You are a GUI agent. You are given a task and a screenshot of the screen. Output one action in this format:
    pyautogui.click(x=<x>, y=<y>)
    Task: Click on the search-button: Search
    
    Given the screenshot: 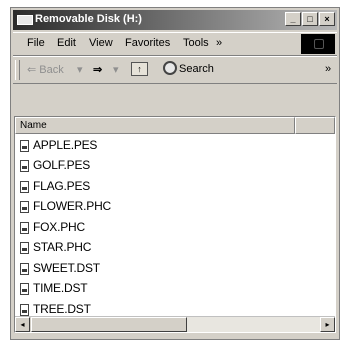 What is the action you would take?
    pyautogui.click(x=196, y=69)
    